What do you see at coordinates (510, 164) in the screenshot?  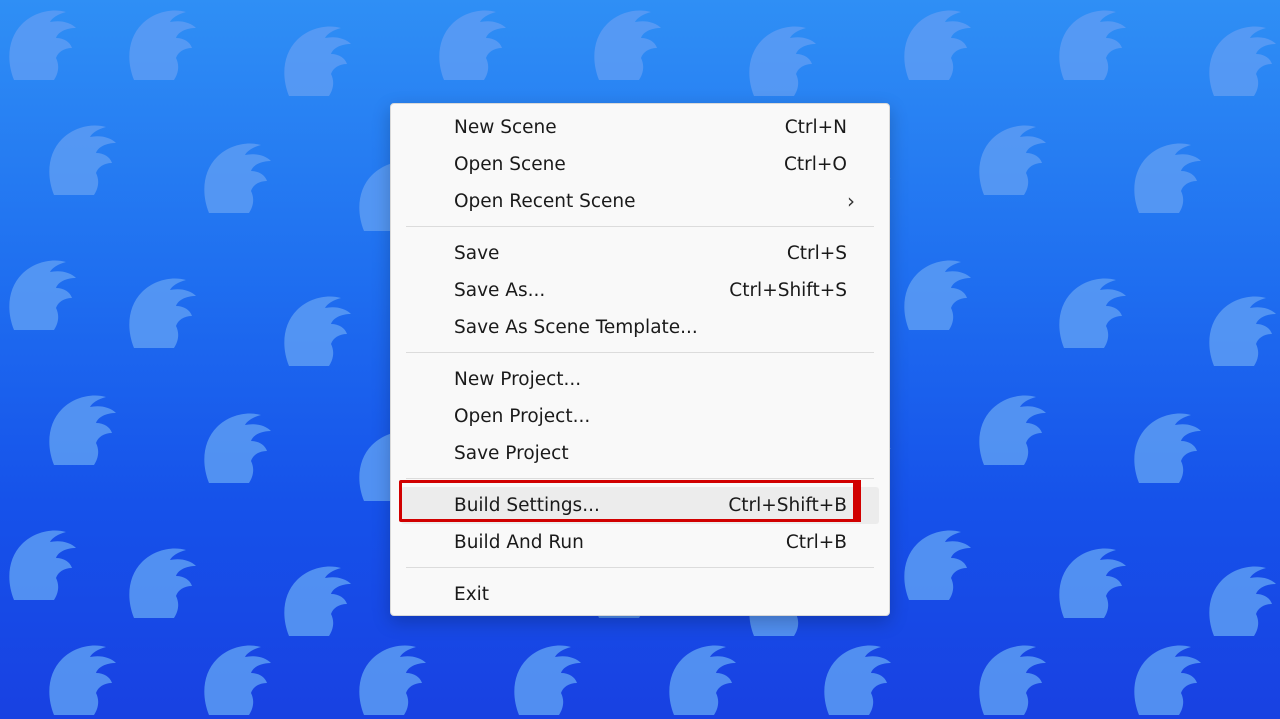 I see `menu-item-label: Open Scene` at bounding box center [510, 164].